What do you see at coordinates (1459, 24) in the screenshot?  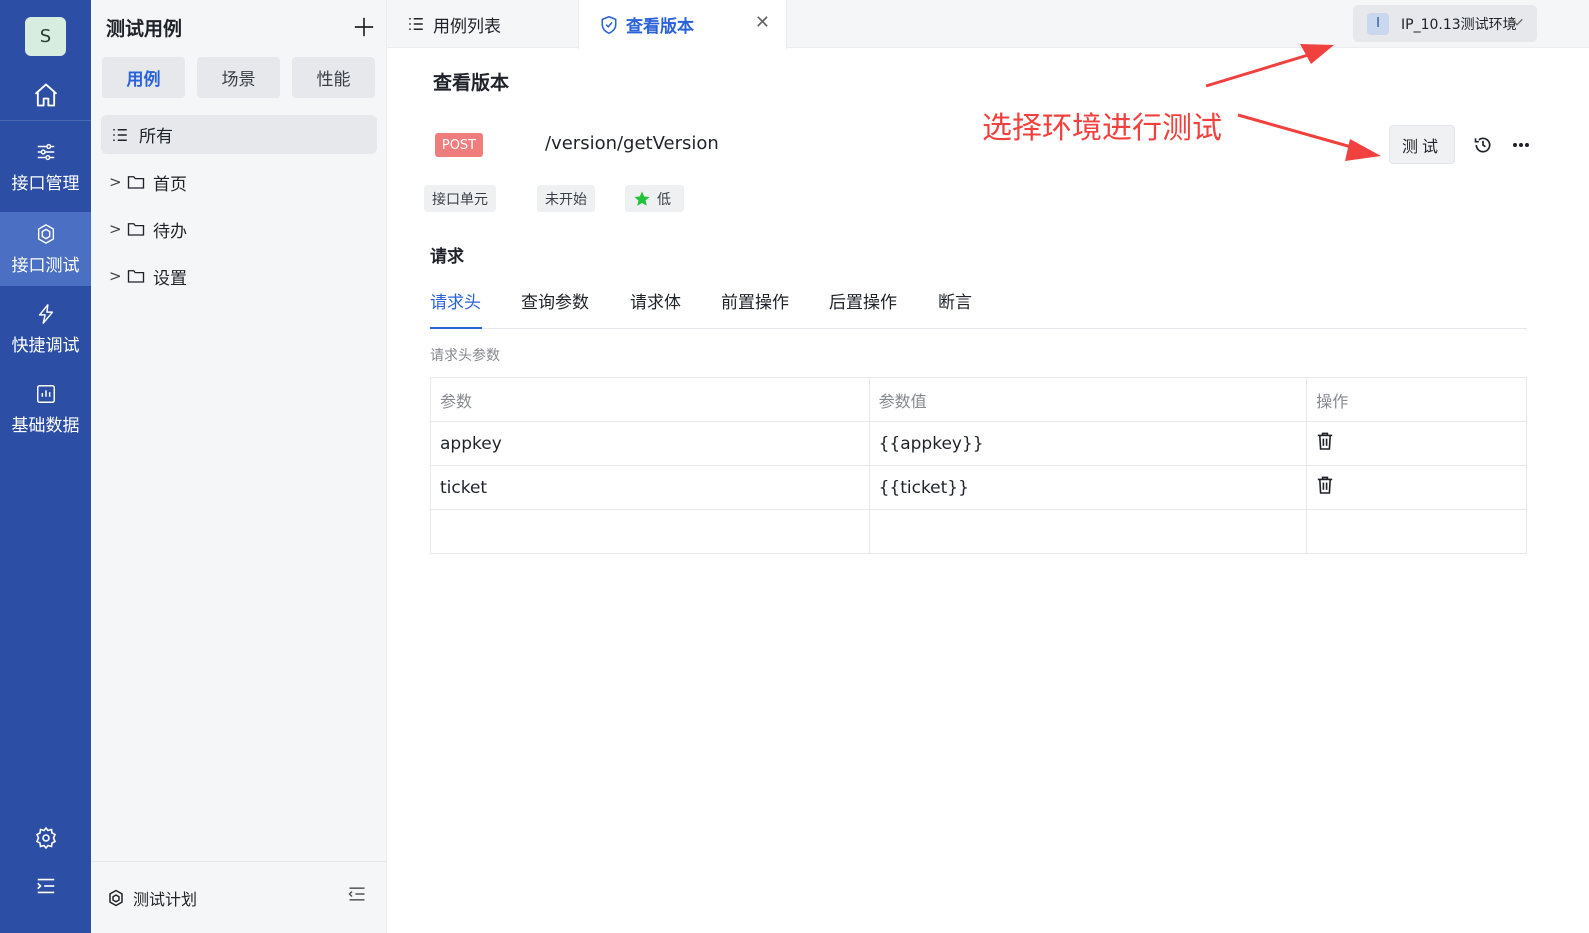 I see `environment-label: IP_10.13测试环境` at bounding box center [1459, 24].